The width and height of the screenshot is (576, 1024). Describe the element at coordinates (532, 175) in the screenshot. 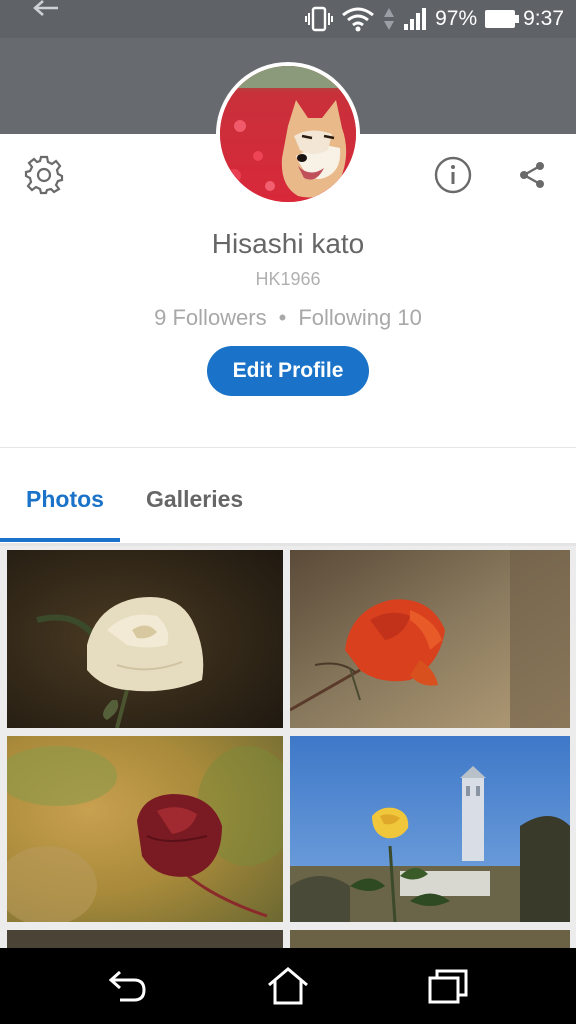

I see `share-icon` at that location.